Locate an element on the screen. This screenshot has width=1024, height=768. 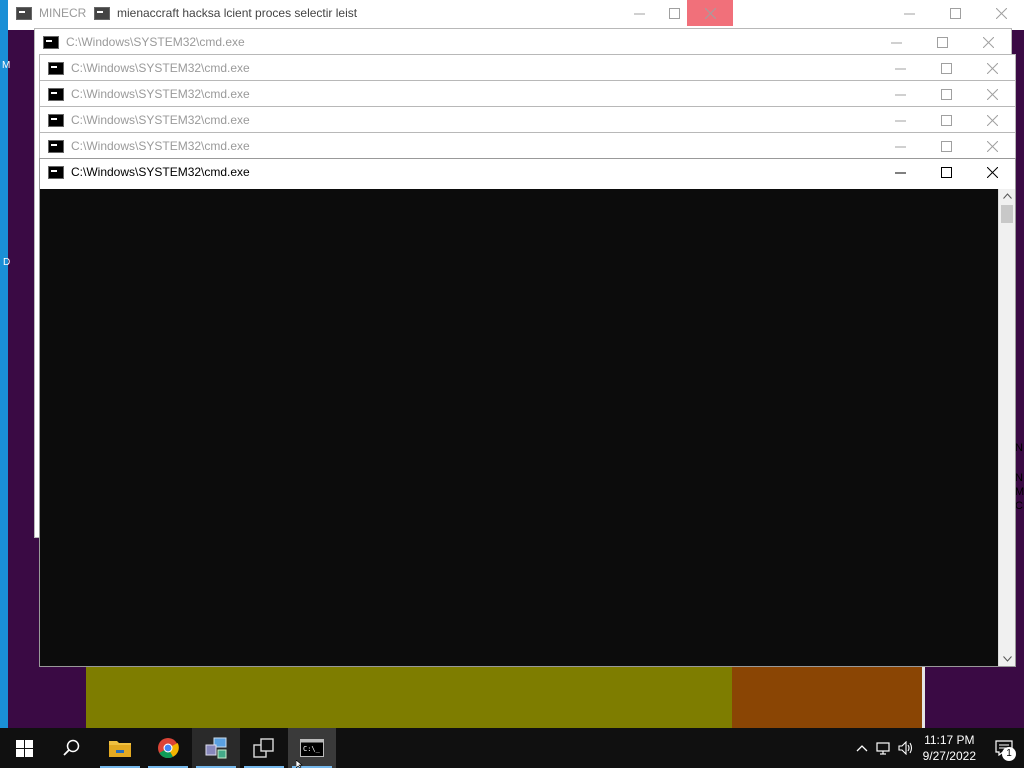
scroll-down-button is located at coordinates (1007, 659).